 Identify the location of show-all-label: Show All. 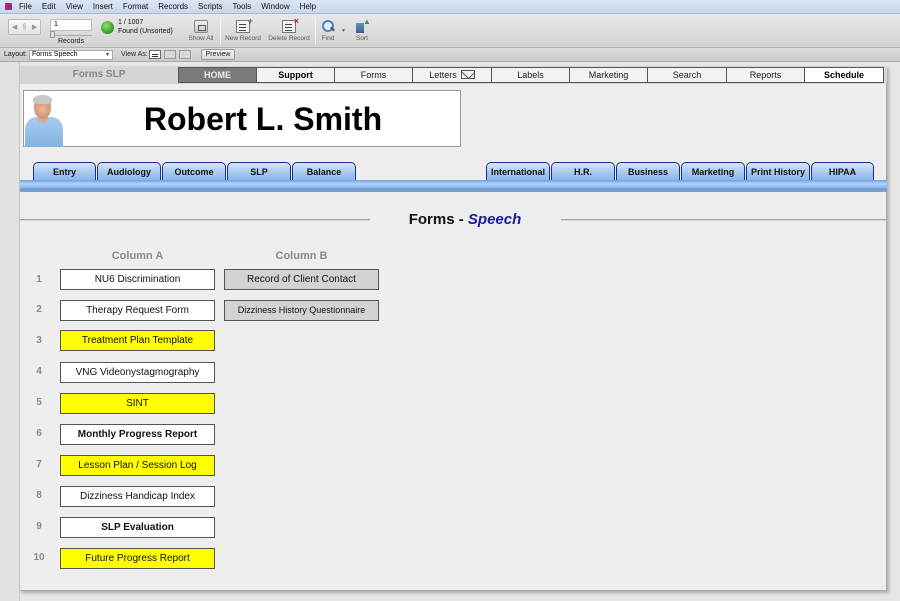
(201, 38).